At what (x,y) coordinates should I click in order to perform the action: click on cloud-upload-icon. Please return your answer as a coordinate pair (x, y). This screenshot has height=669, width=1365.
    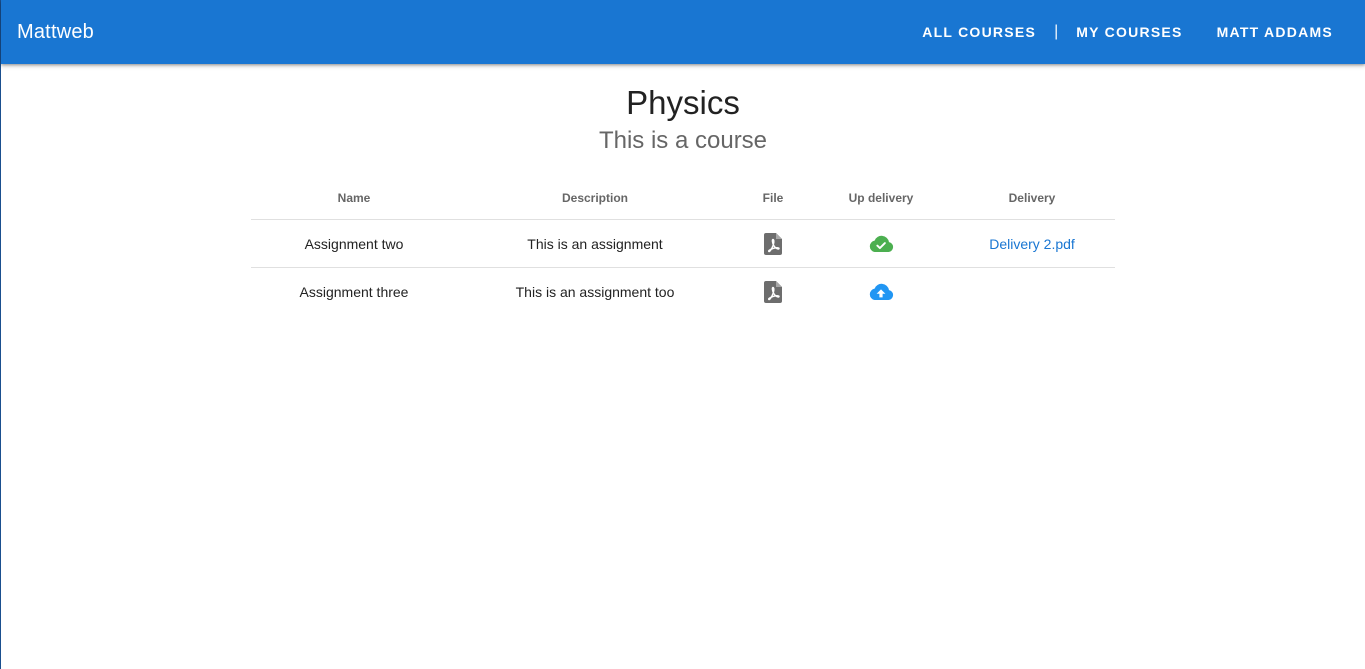
    Looking at the image, I should click on (881, 292).